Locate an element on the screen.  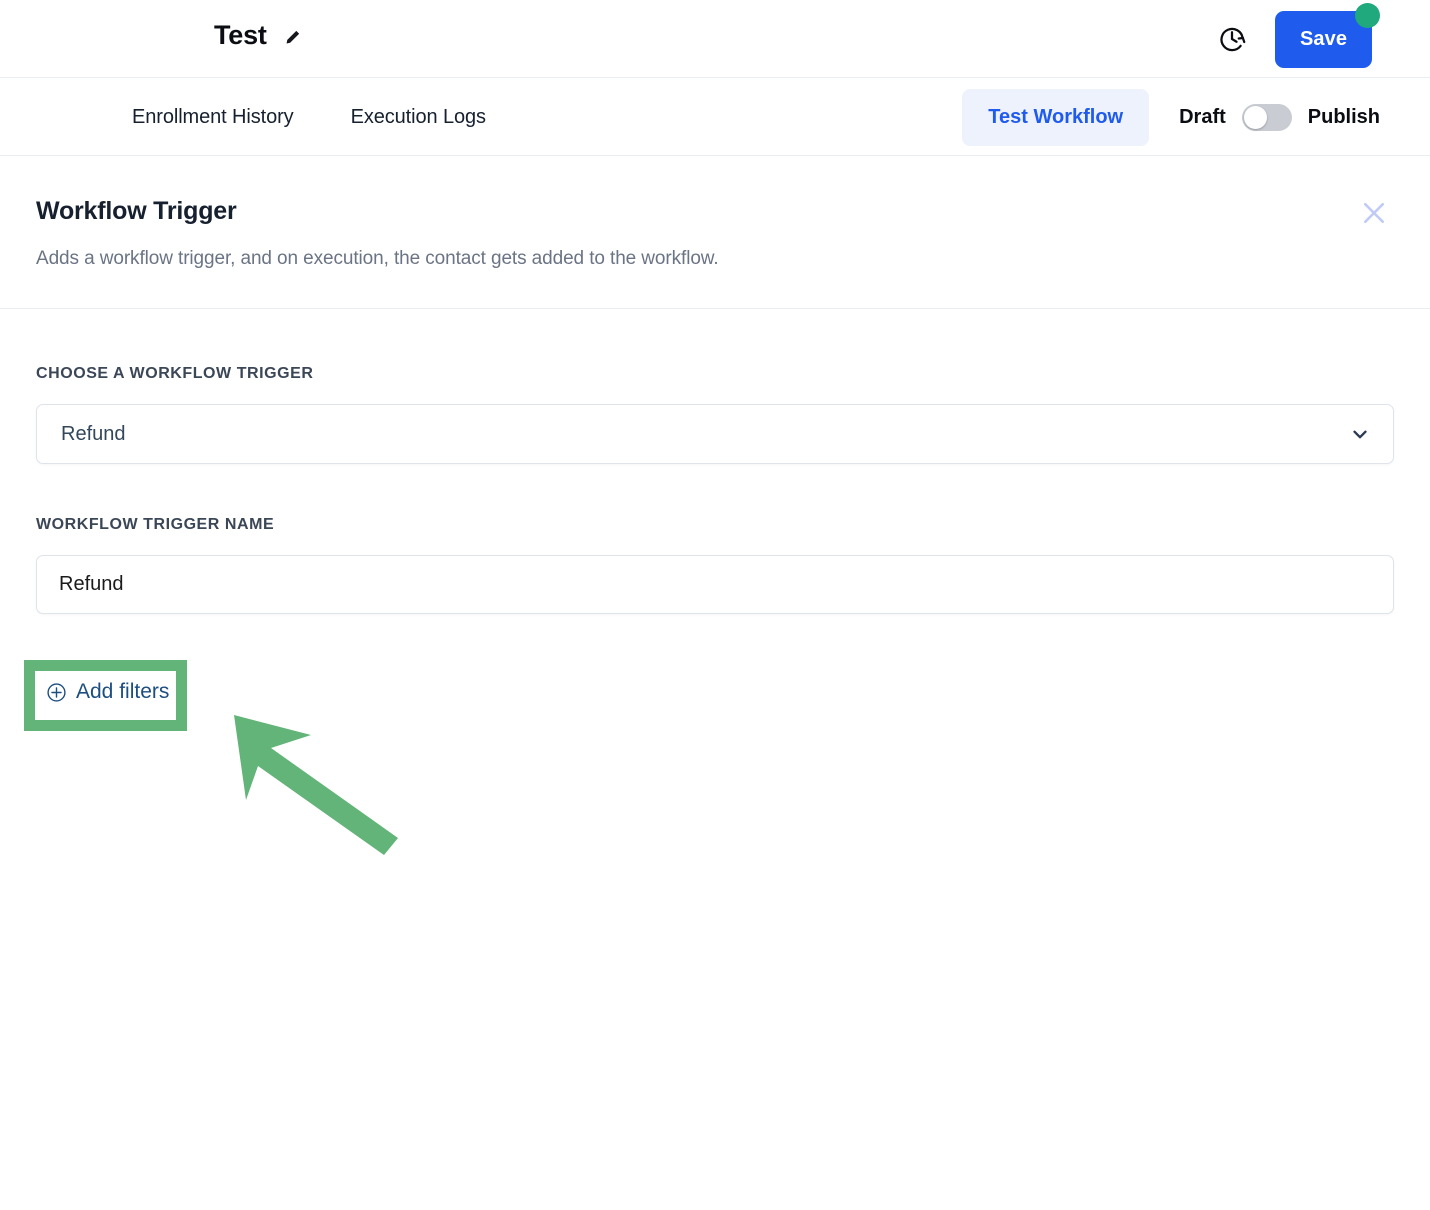
draft-label: Draft is located at coordinates (1202, 116).